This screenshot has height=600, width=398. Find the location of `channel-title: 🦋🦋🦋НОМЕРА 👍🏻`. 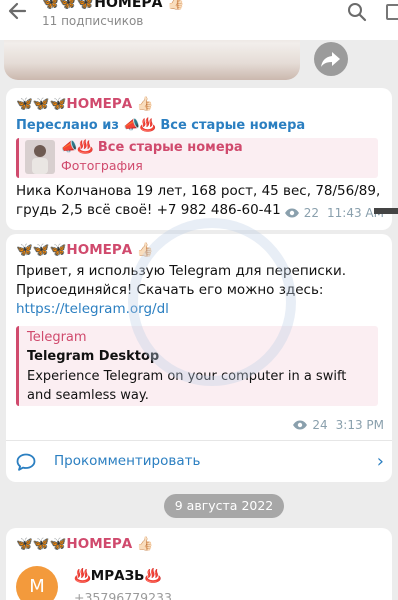

channel-title: 🦋🦋🦋НОМЕРА 👍🏻 is located at coordinates (113, 5).